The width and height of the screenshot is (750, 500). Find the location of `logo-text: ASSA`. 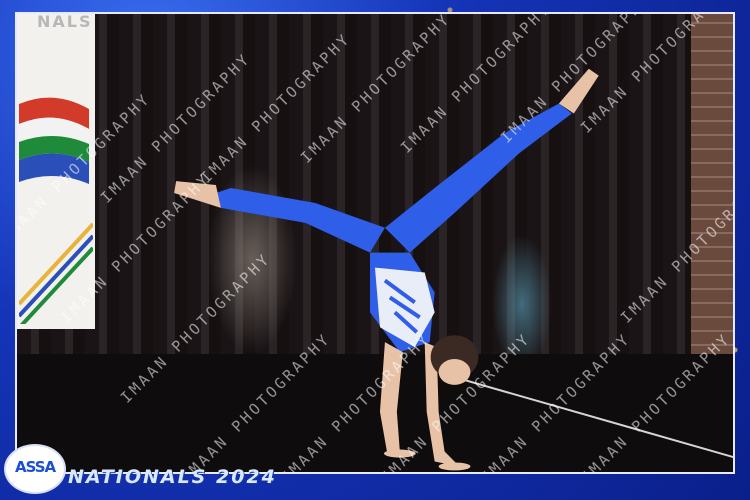

logo-text: ASSA is located at coordinates (35, 467).